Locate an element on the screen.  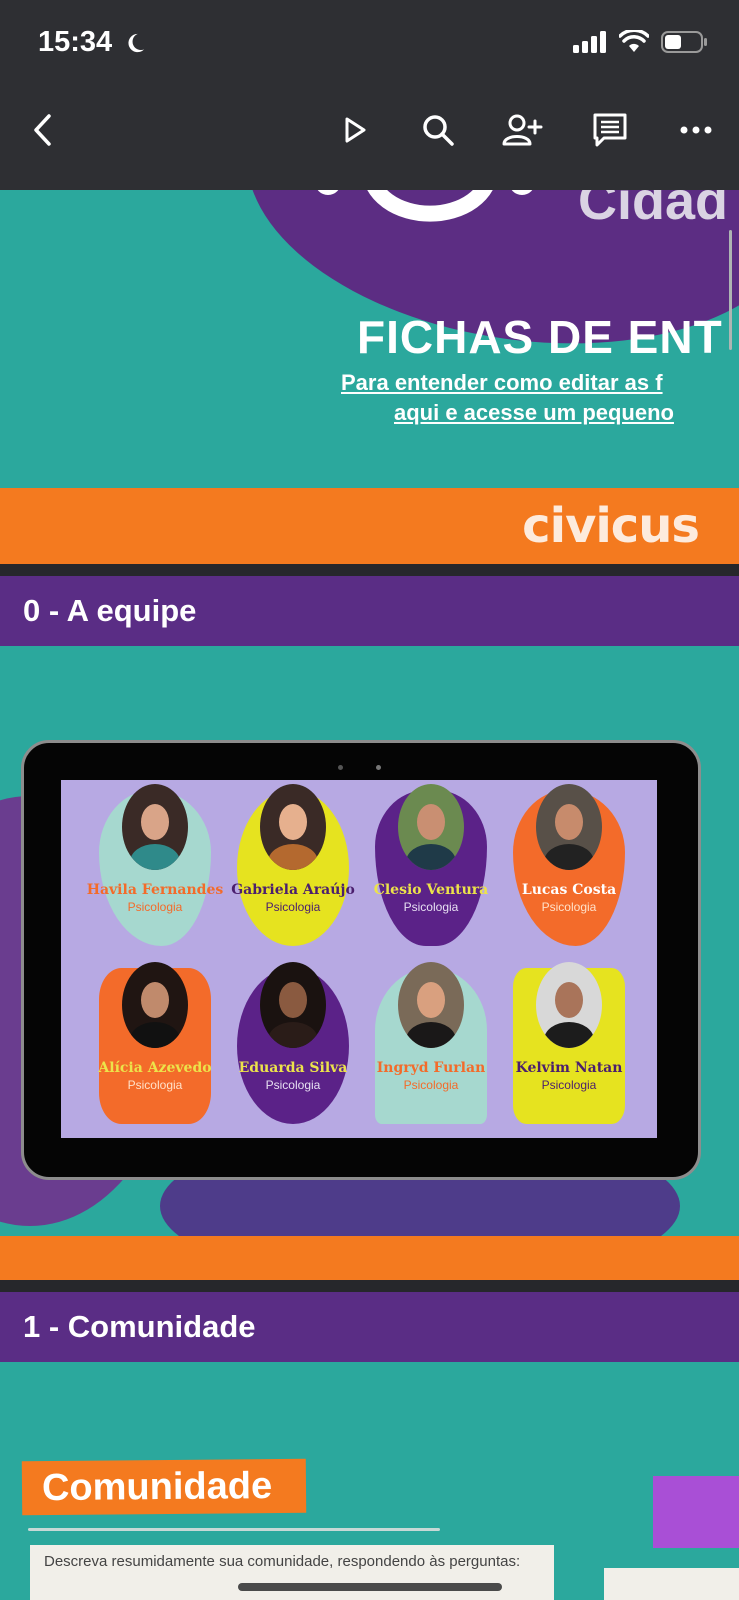
member-name: Havila Fernandes is located at coordinates (155, 890).